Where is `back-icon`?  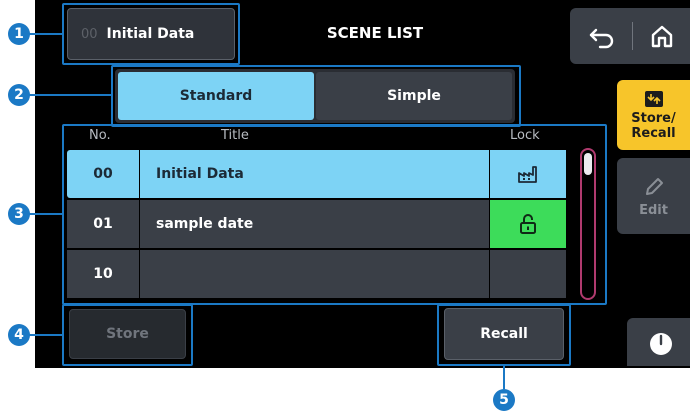
back-icon is located at coordinates (601, 38).